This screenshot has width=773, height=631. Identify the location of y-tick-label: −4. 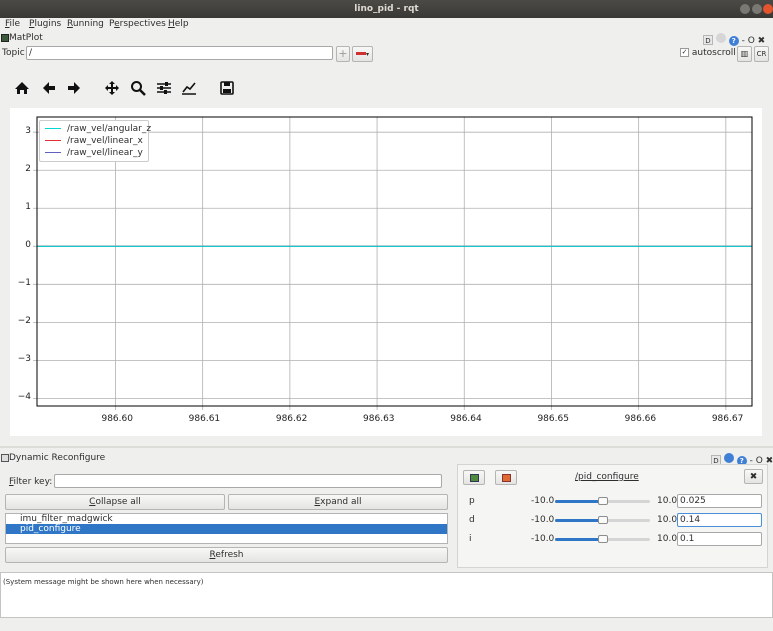
(24, 397).